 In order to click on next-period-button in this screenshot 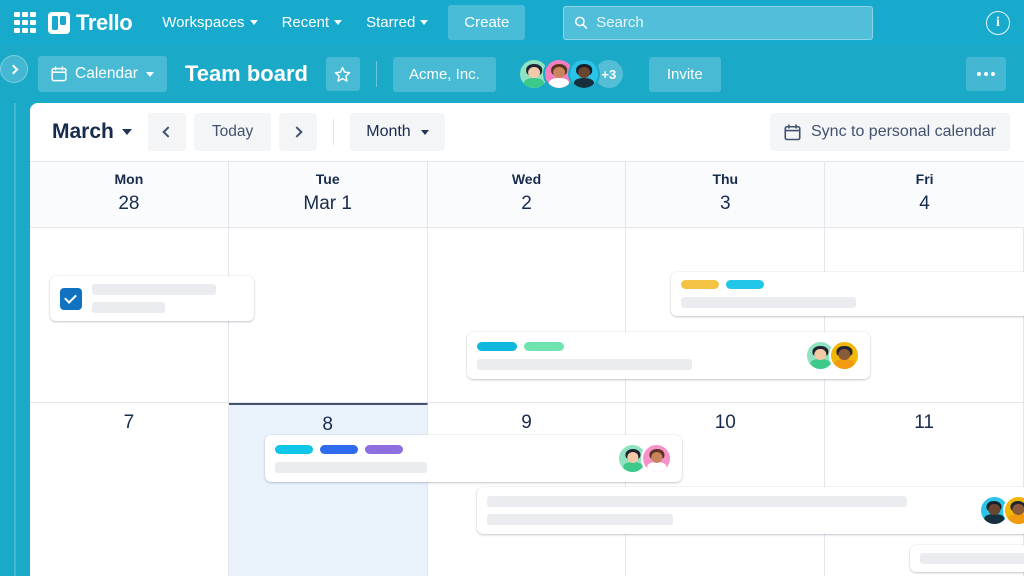, I will do `click(298, 132)`.